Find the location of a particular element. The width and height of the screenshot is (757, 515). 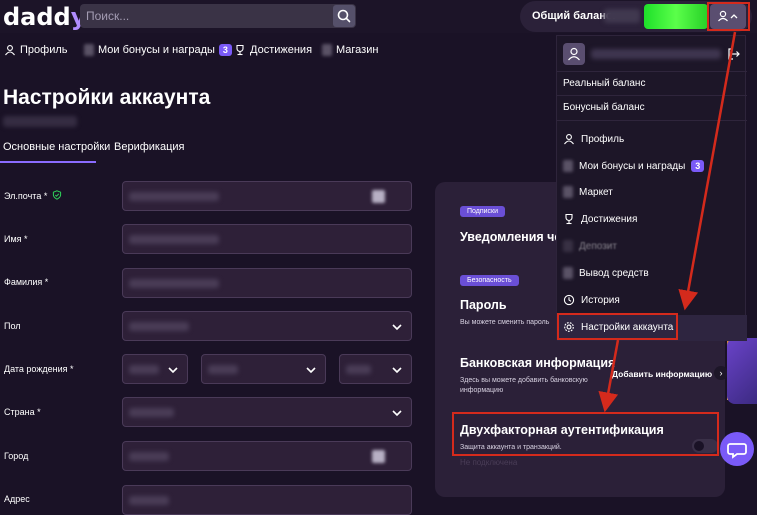

gender-select is located at coordinates (267, 326).